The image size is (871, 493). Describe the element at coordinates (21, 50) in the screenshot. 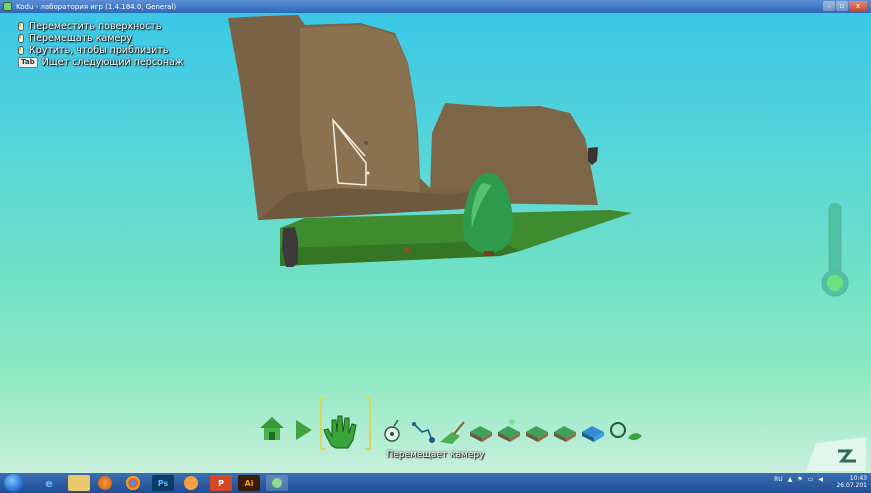

I see `mouse-wheel-icon` at that location.